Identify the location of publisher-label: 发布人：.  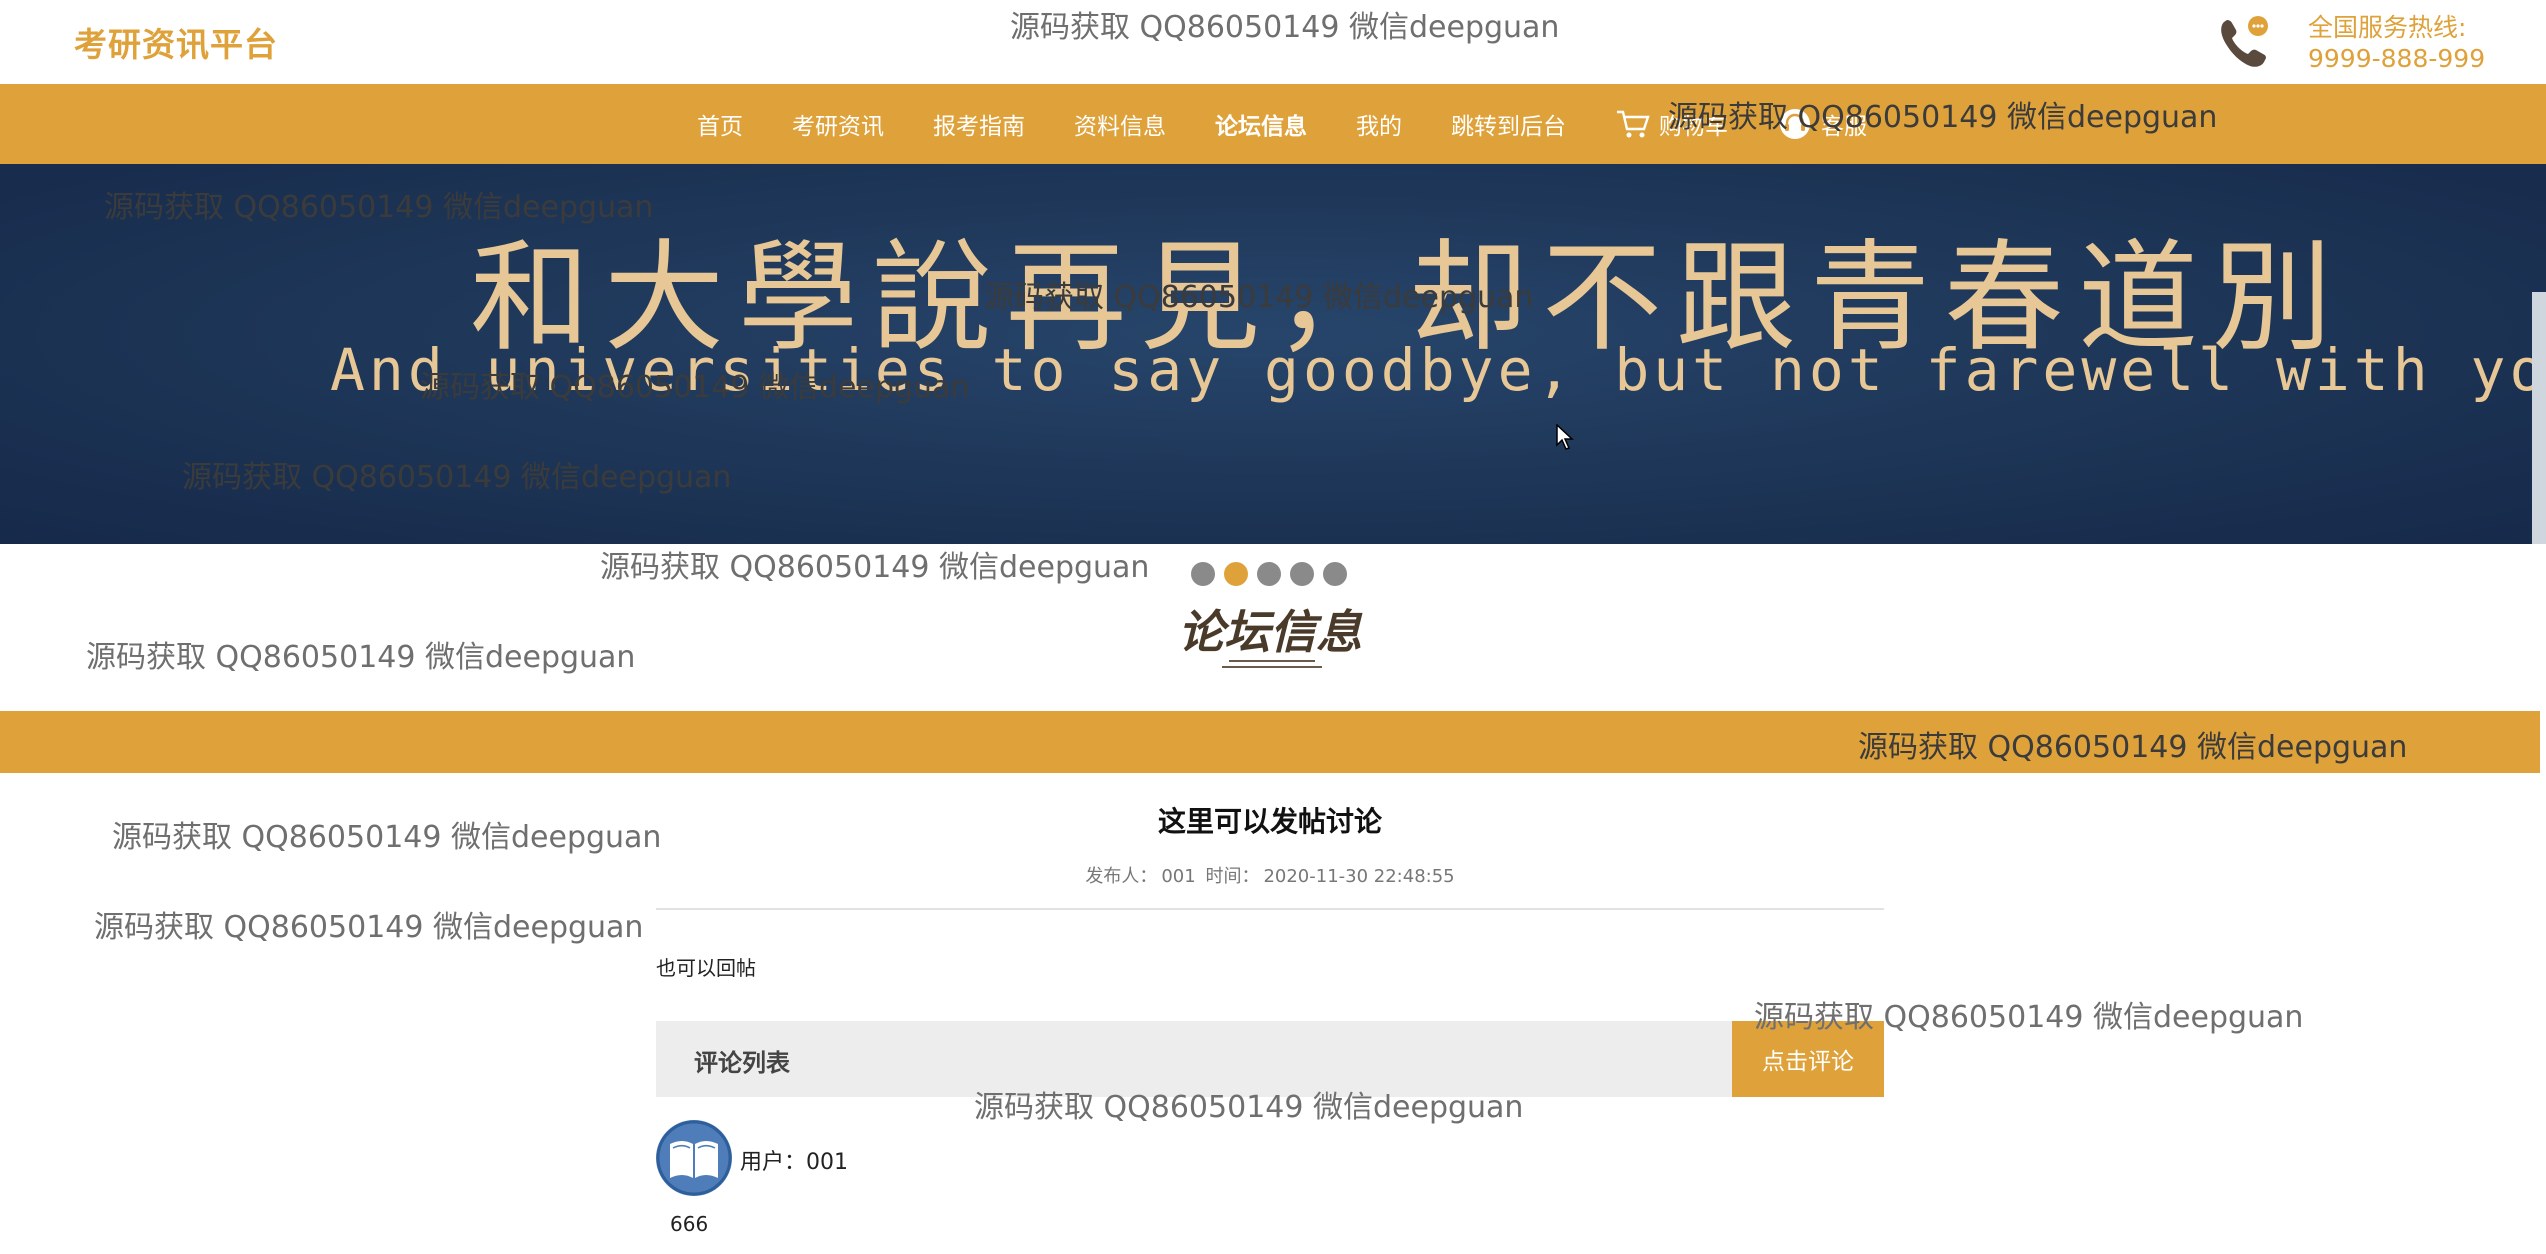
(1121, 876).